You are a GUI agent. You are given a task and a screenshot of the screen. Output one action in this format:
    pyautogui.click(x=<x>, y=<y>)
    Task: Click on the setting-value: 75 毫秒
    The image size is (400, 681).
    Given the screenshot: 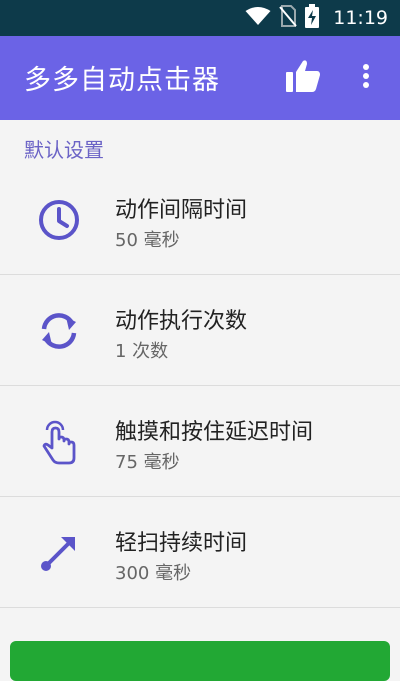 What is the action you would take?
    pyautogui.click(x=147, y=462)
    